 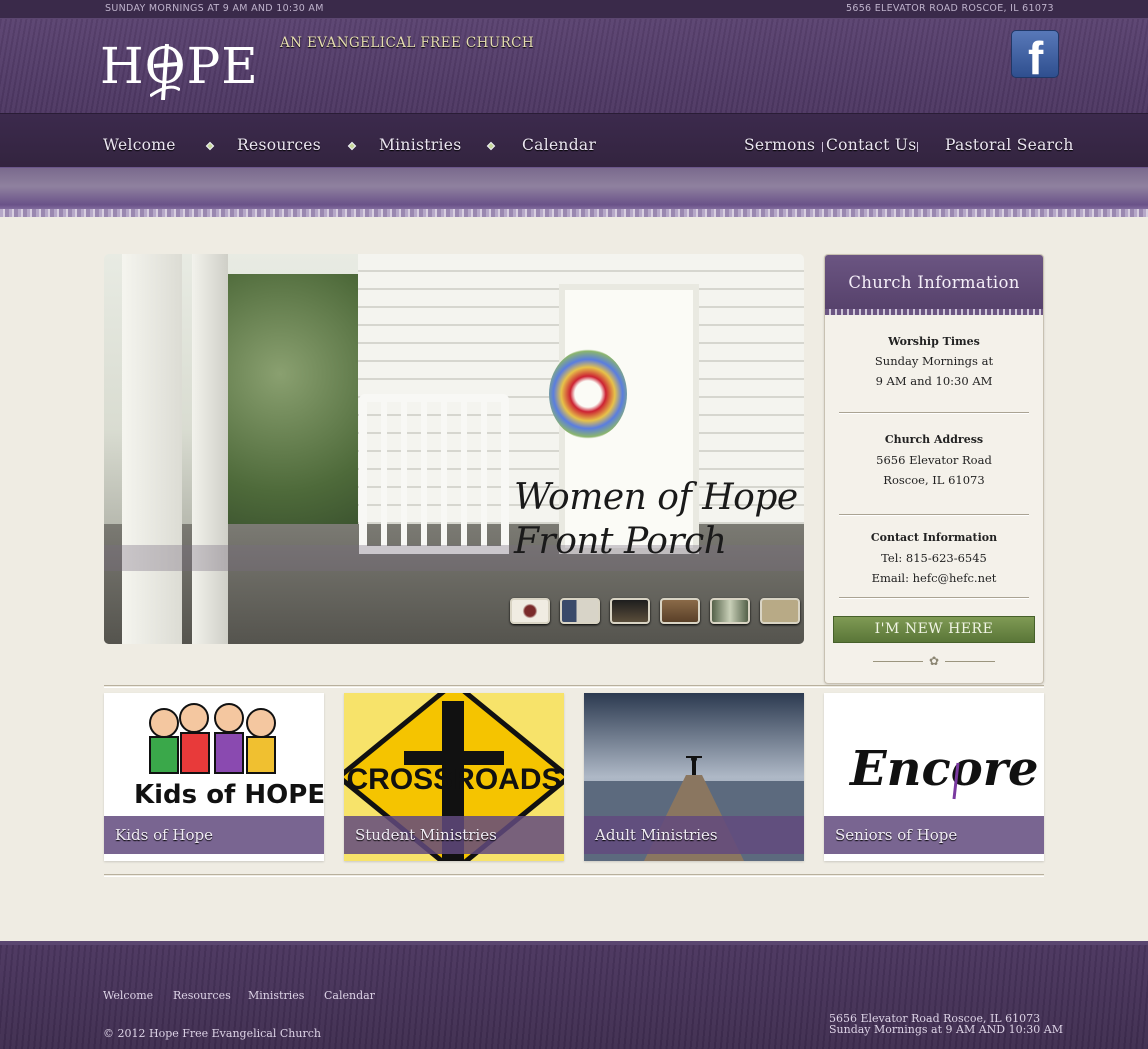 I want to click on church-address-heading: Church Address, so click(x=934, y=439).